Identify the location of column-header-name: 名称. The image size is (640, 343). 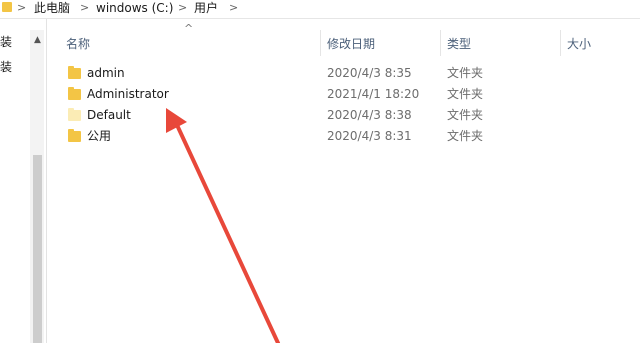
(78, 44).